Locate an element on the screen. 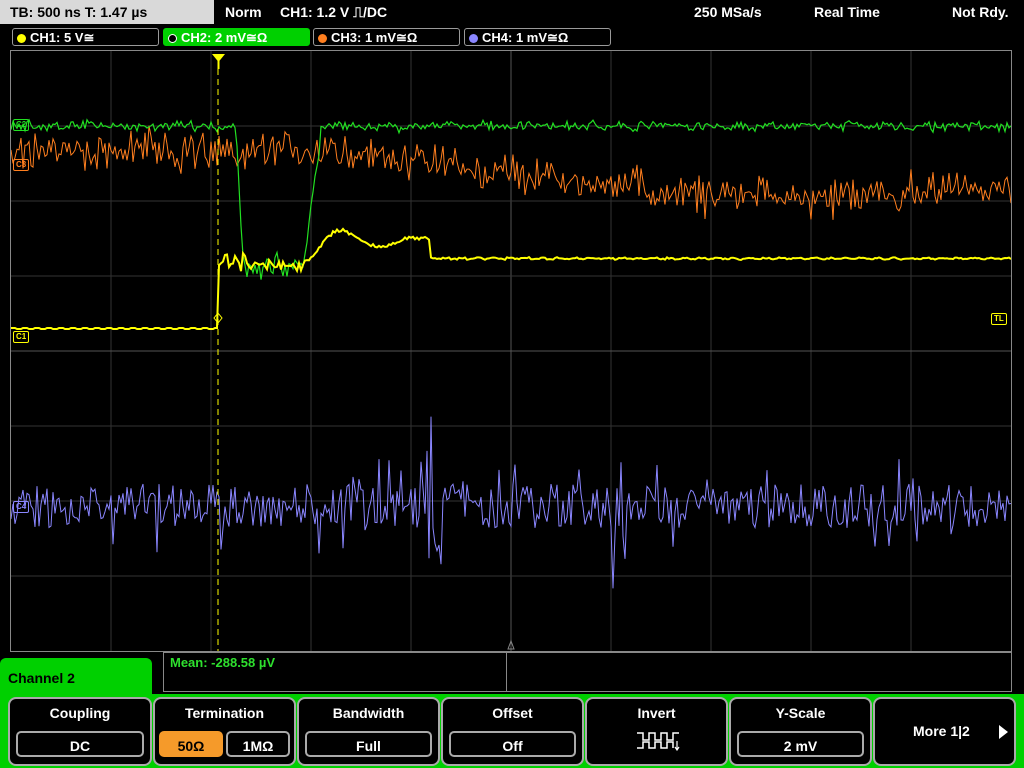  offset-softkey: Offset Off is located at coordinates (512, 731).